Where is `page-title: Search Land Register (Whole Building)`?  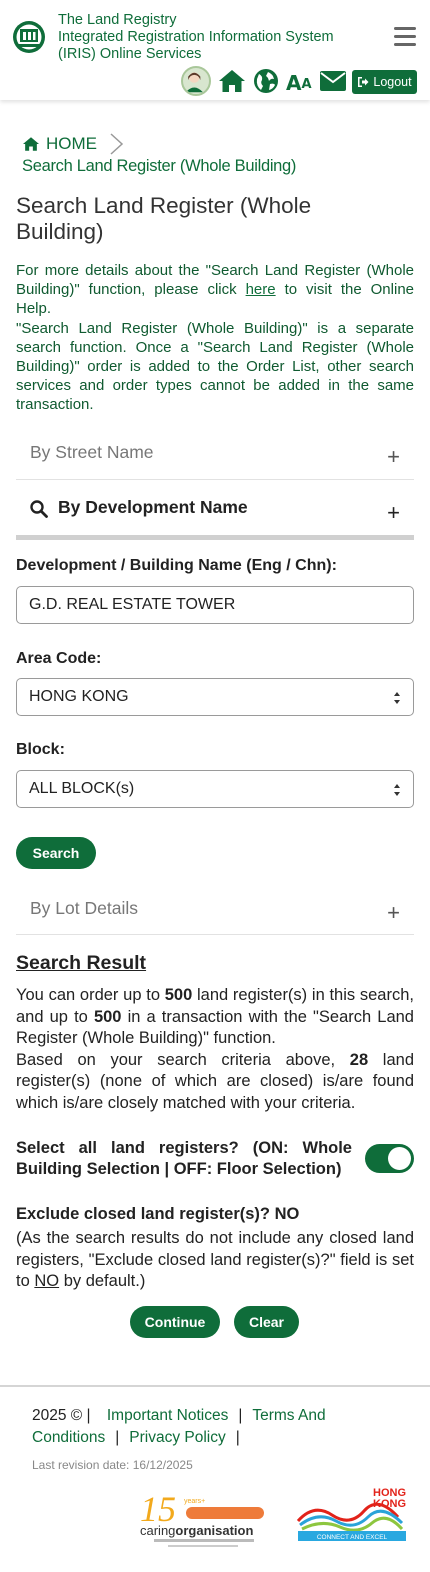
page-title: Search Land Register (Whole Building) is located at coordinates (164, 218).